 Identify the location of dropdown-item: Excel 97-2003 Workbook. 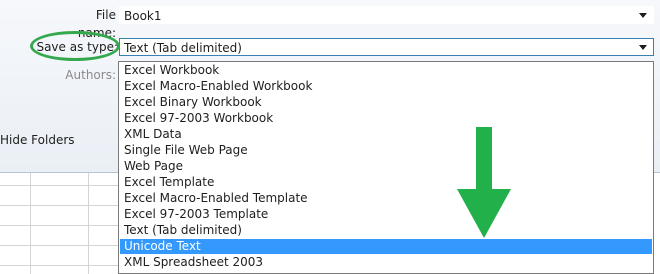
(386, 118).